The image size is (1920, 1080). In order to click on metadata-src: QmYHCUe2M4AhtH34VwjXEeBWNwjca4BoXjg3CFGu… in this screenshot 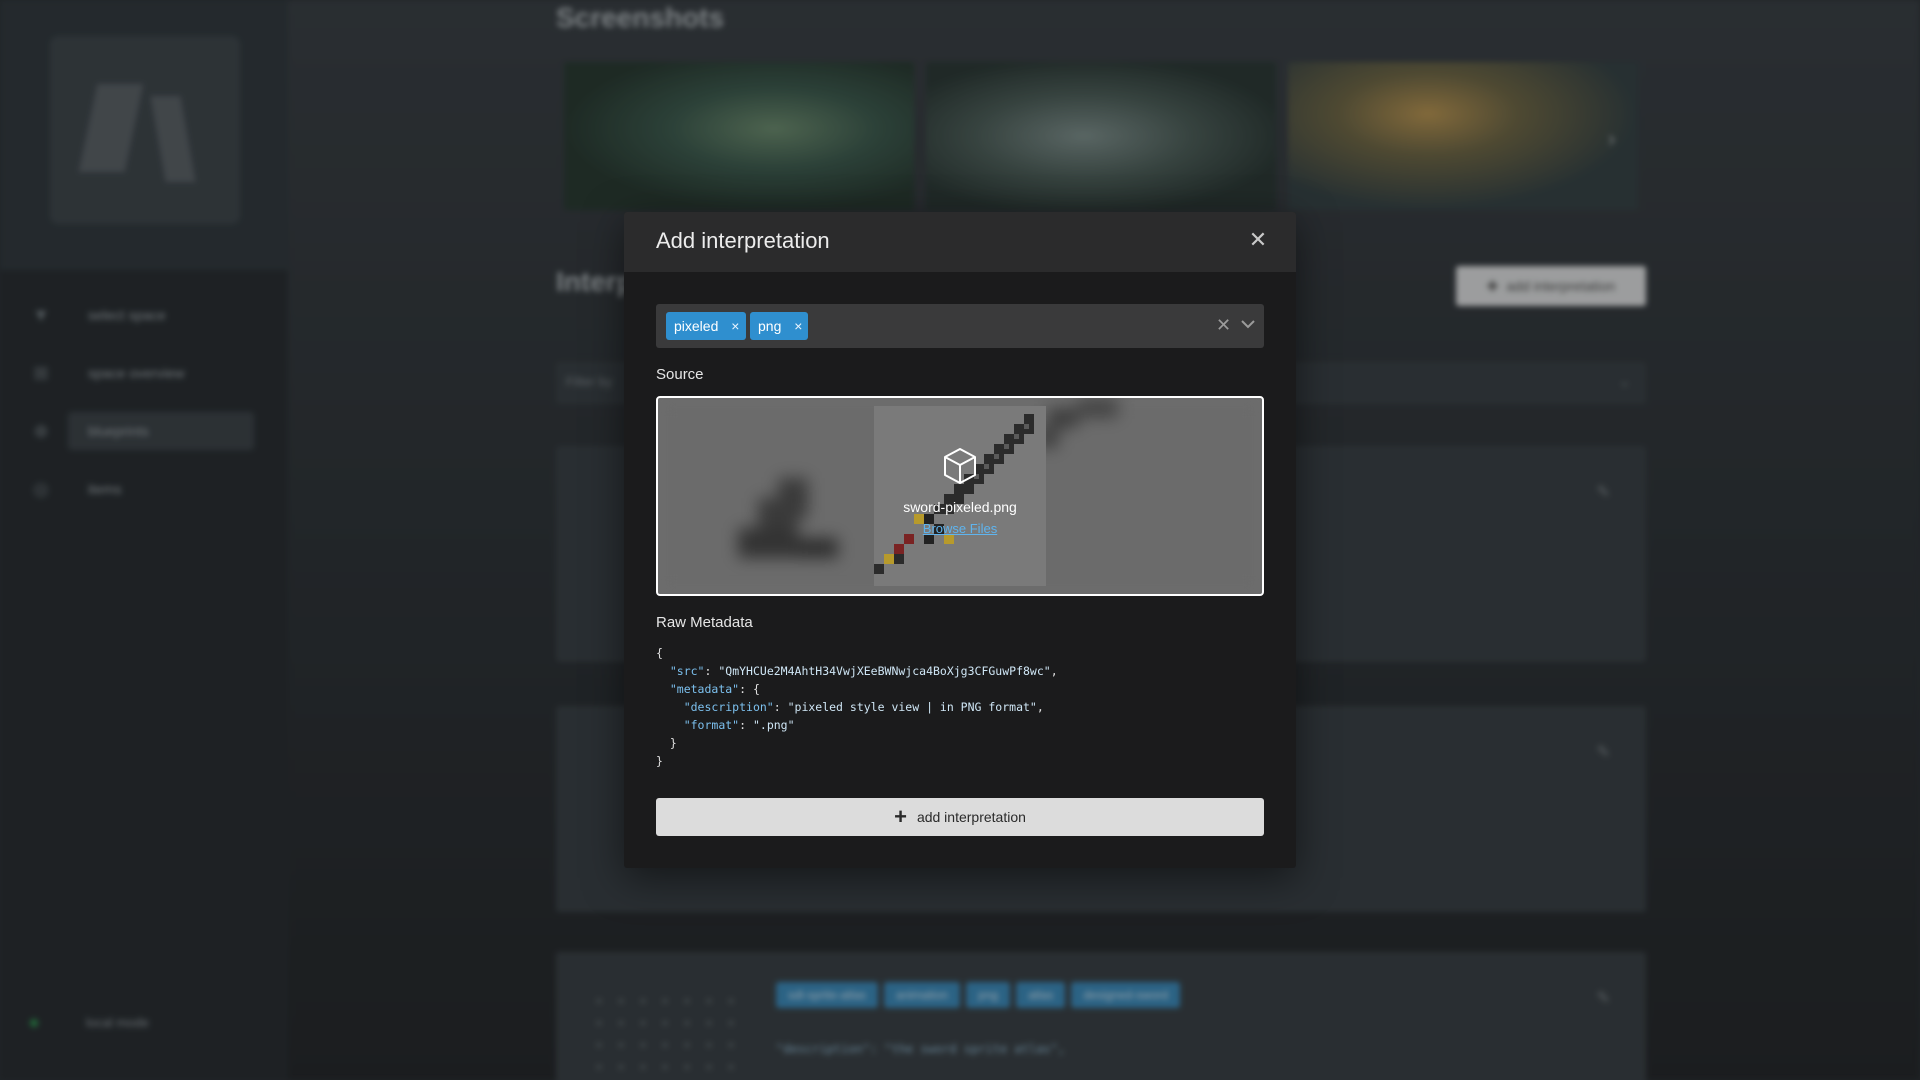, I will do `click(884, 671)`.